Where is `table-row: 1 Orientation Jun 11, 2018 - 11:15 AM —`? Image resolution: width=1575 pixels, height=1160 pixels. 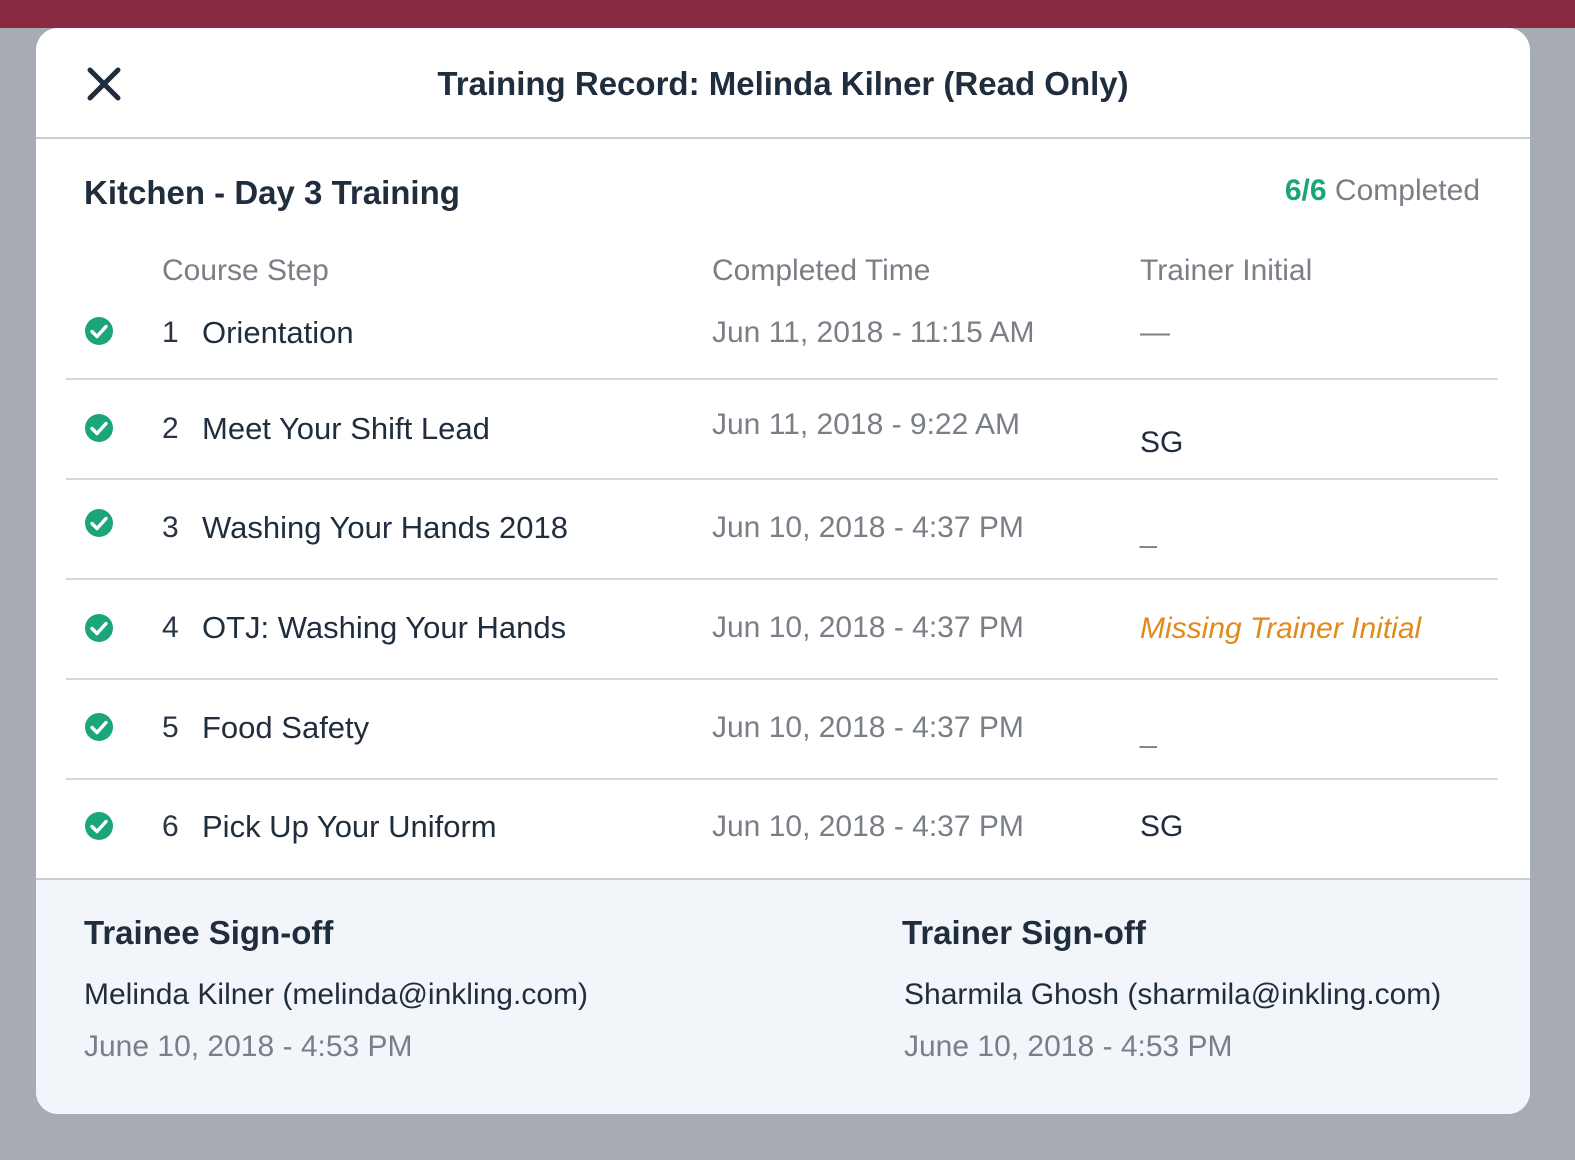 table-row: 1 Orientation Jun 11, 2018 - 11:15 AM — is located at coordinates (782, 330).